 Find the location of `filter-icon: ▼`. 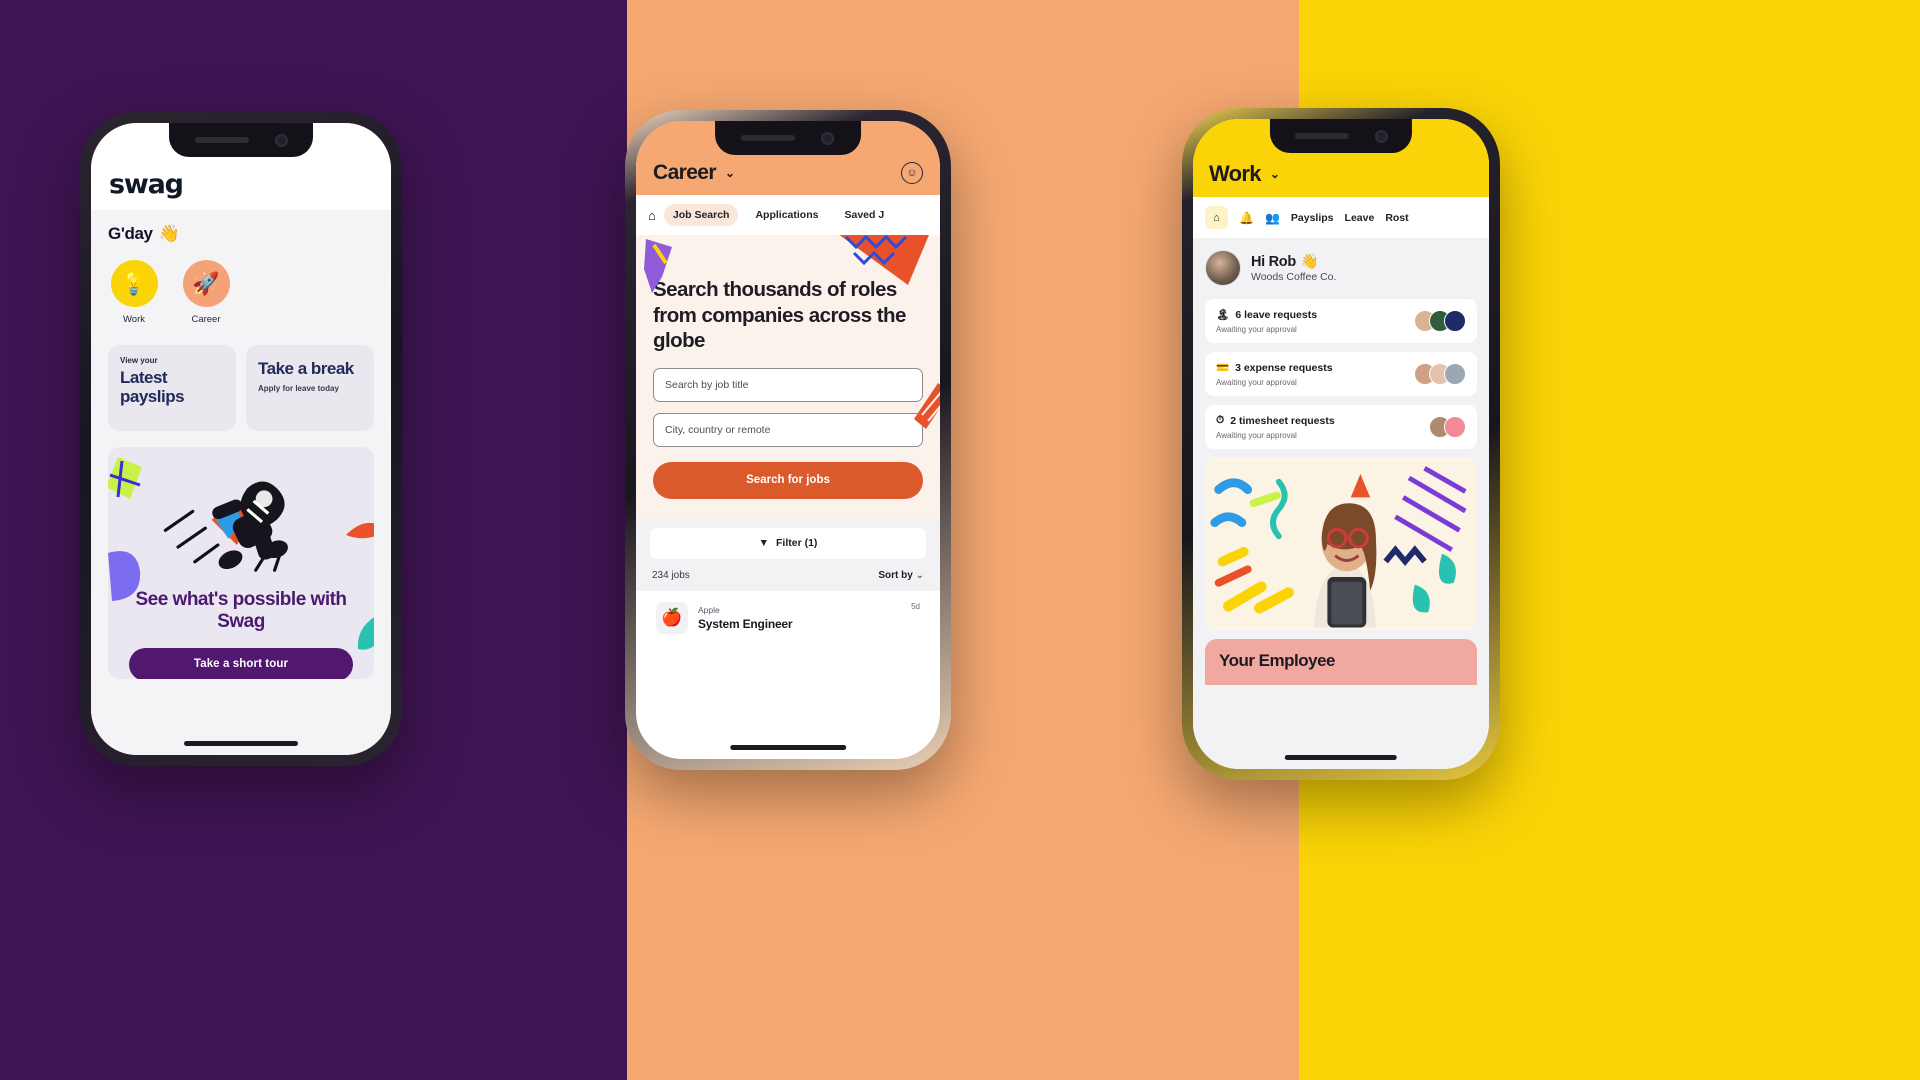

filter-icon: ▼ is located at coordinates (763, 543).